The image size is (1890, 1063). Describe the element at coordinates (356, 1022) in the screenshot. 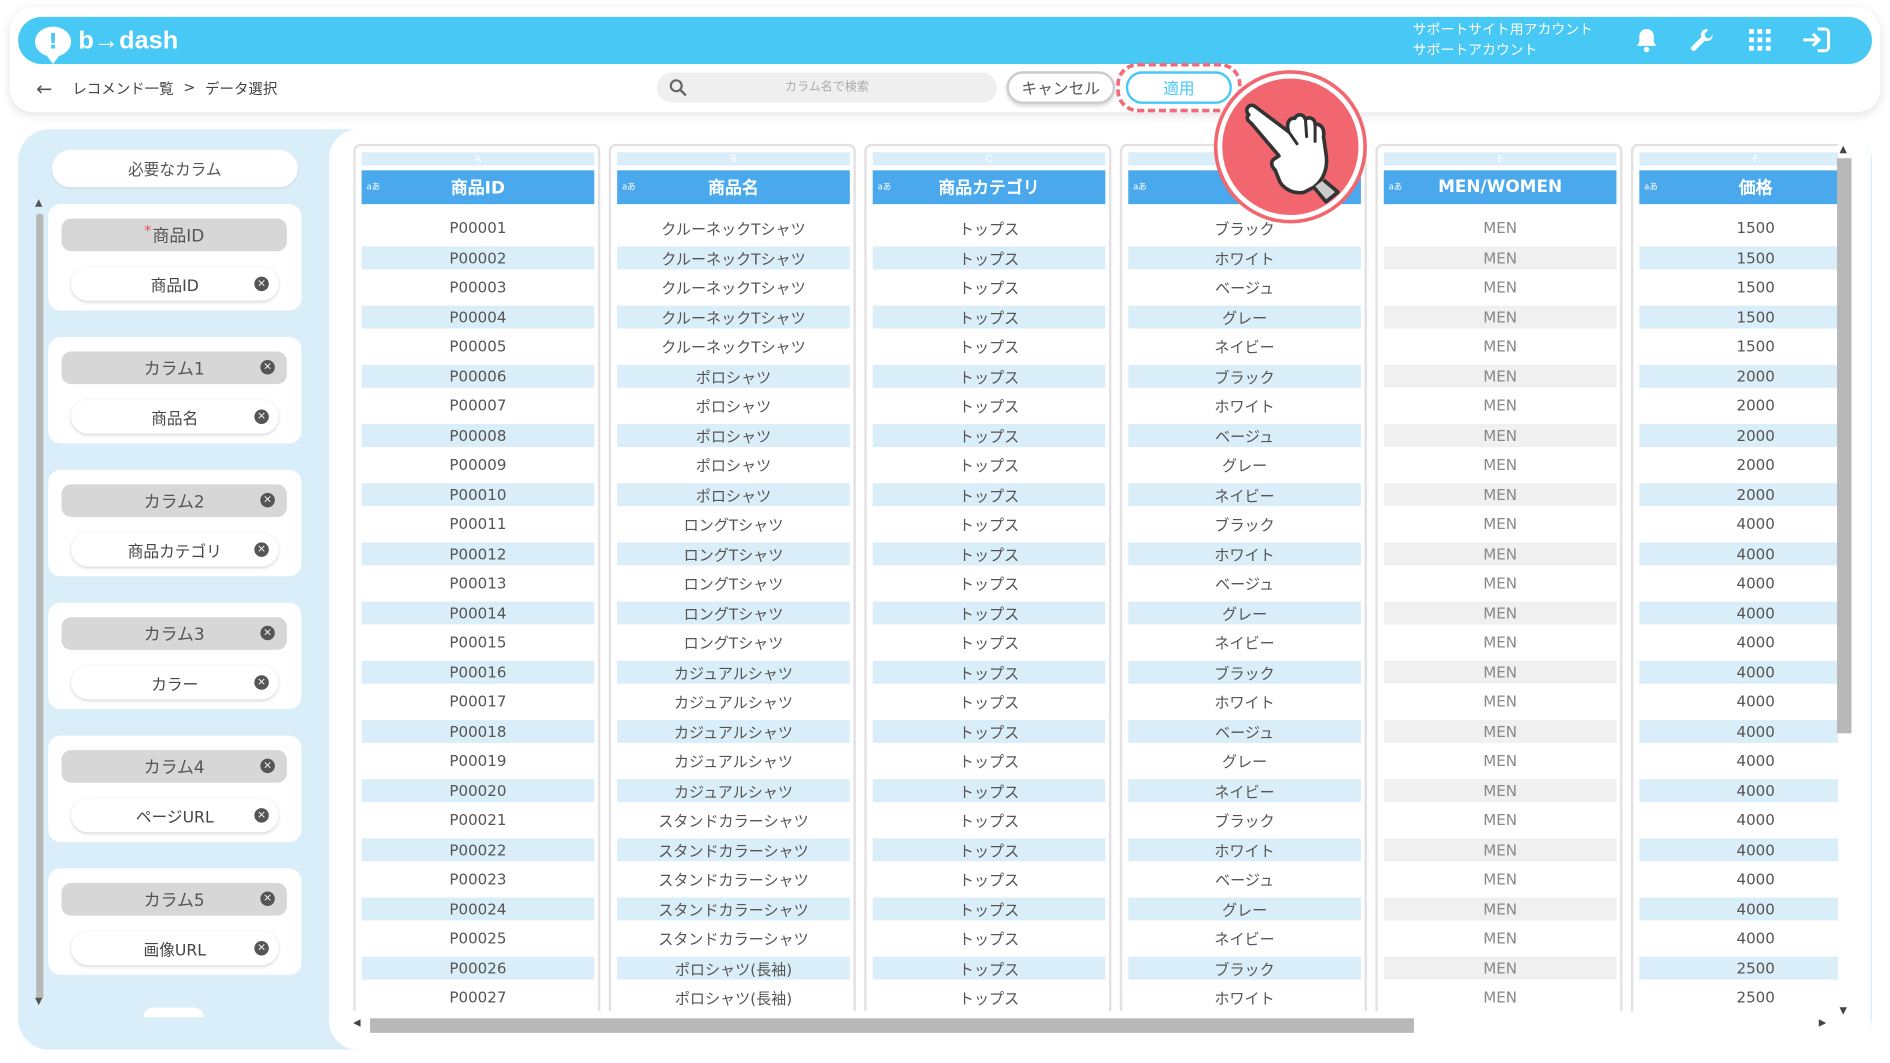

I see `scroll-left-icon: ◀` at that location.